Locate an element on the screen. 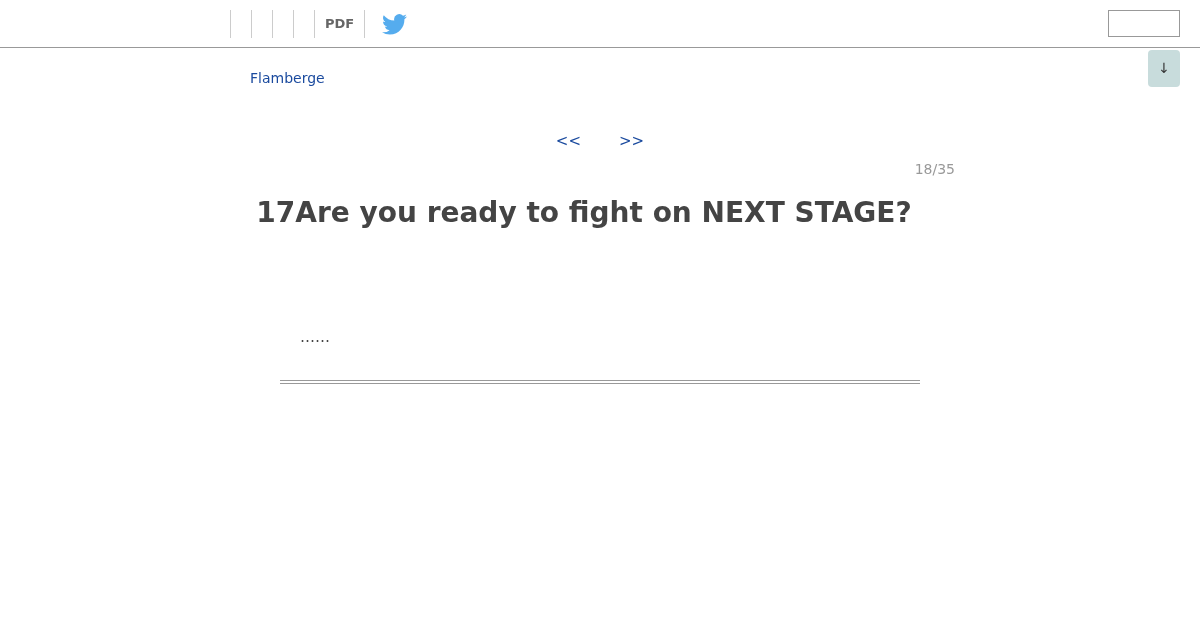 This screenshot has height=630, width=1200. page-counter: 18/35 is located at coordinates (934, 169).